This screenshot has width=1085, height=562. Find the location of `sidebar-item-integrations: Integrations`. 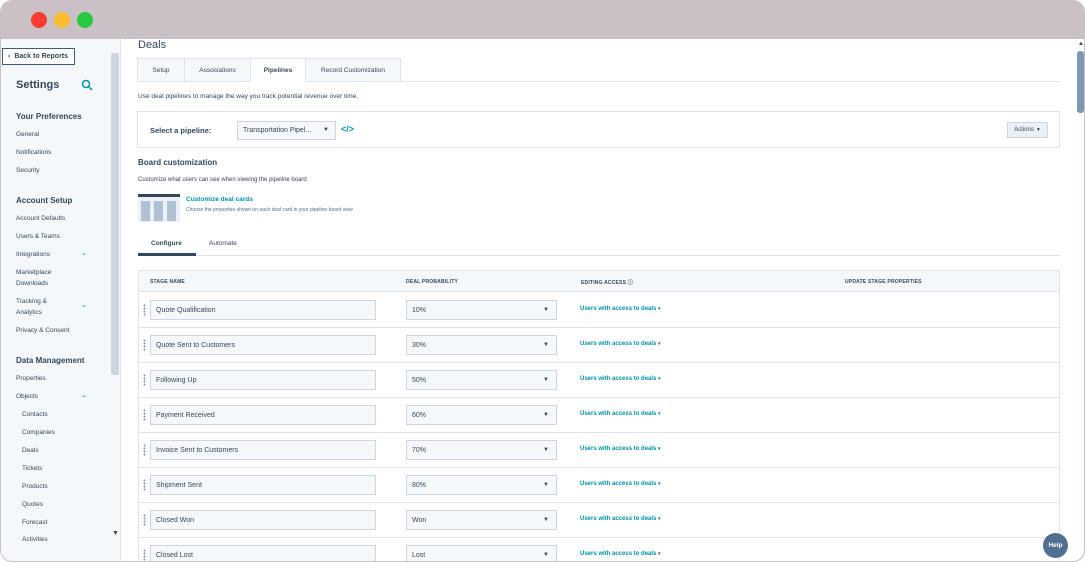

sidebar-item-integrations: Integrations is located at coordinates (33, 254).